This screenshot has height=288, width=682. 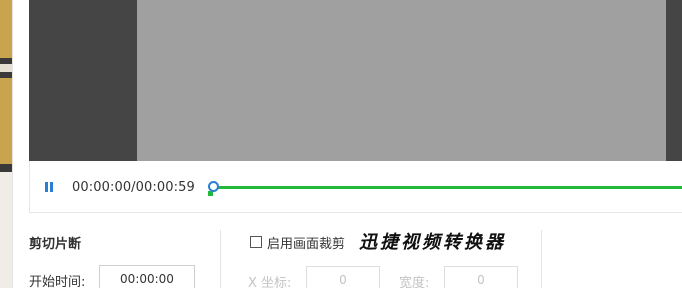 What do you see at coordinates (6, 144) in the screenshot?
I see `background-window-strip` at bounding box center [6, 144].